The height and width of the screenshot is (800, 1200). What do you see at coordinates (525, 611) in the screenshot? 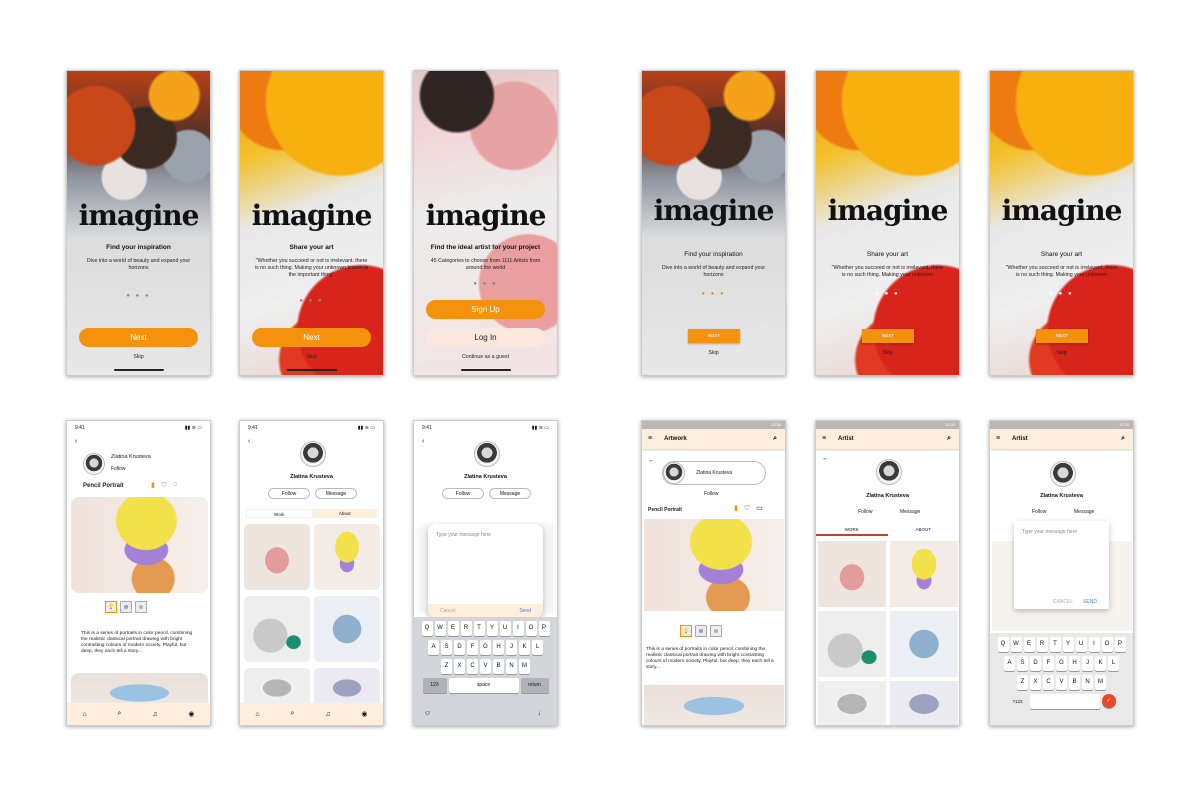
I see `send-button: Send` at bounding box center [525, 611].